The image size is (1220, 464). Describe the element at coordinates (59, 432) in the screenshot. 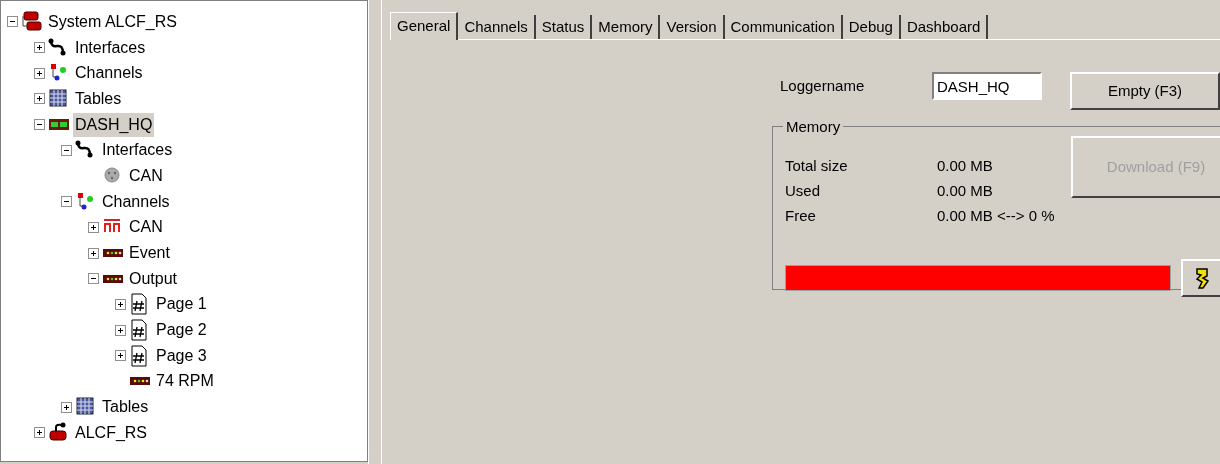

I see `device-icon` at that location.